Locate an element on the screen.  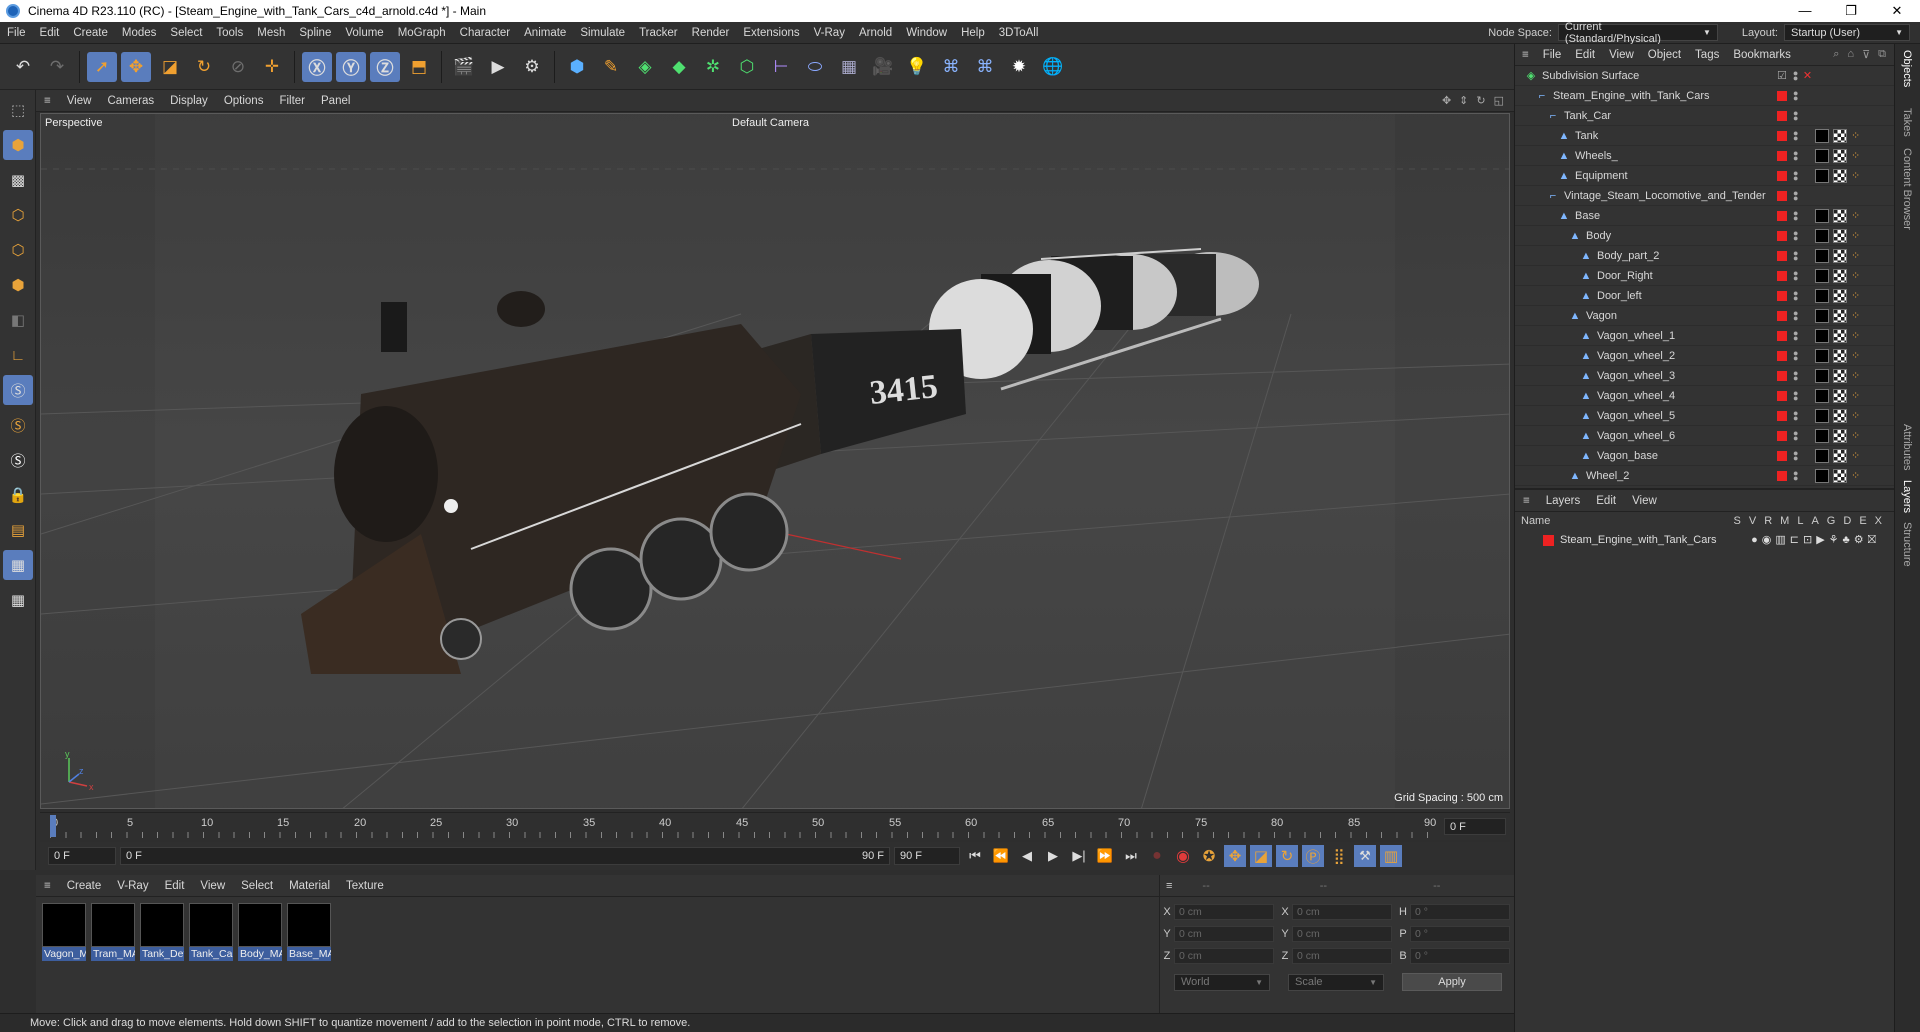
scene-icon: ⬭ is located at coordinates (815, 67).